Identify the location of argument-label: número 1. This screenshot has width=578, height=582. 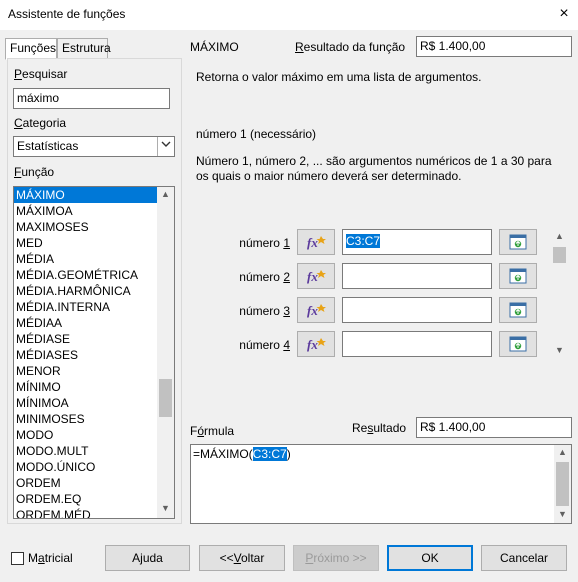
(255, 243).